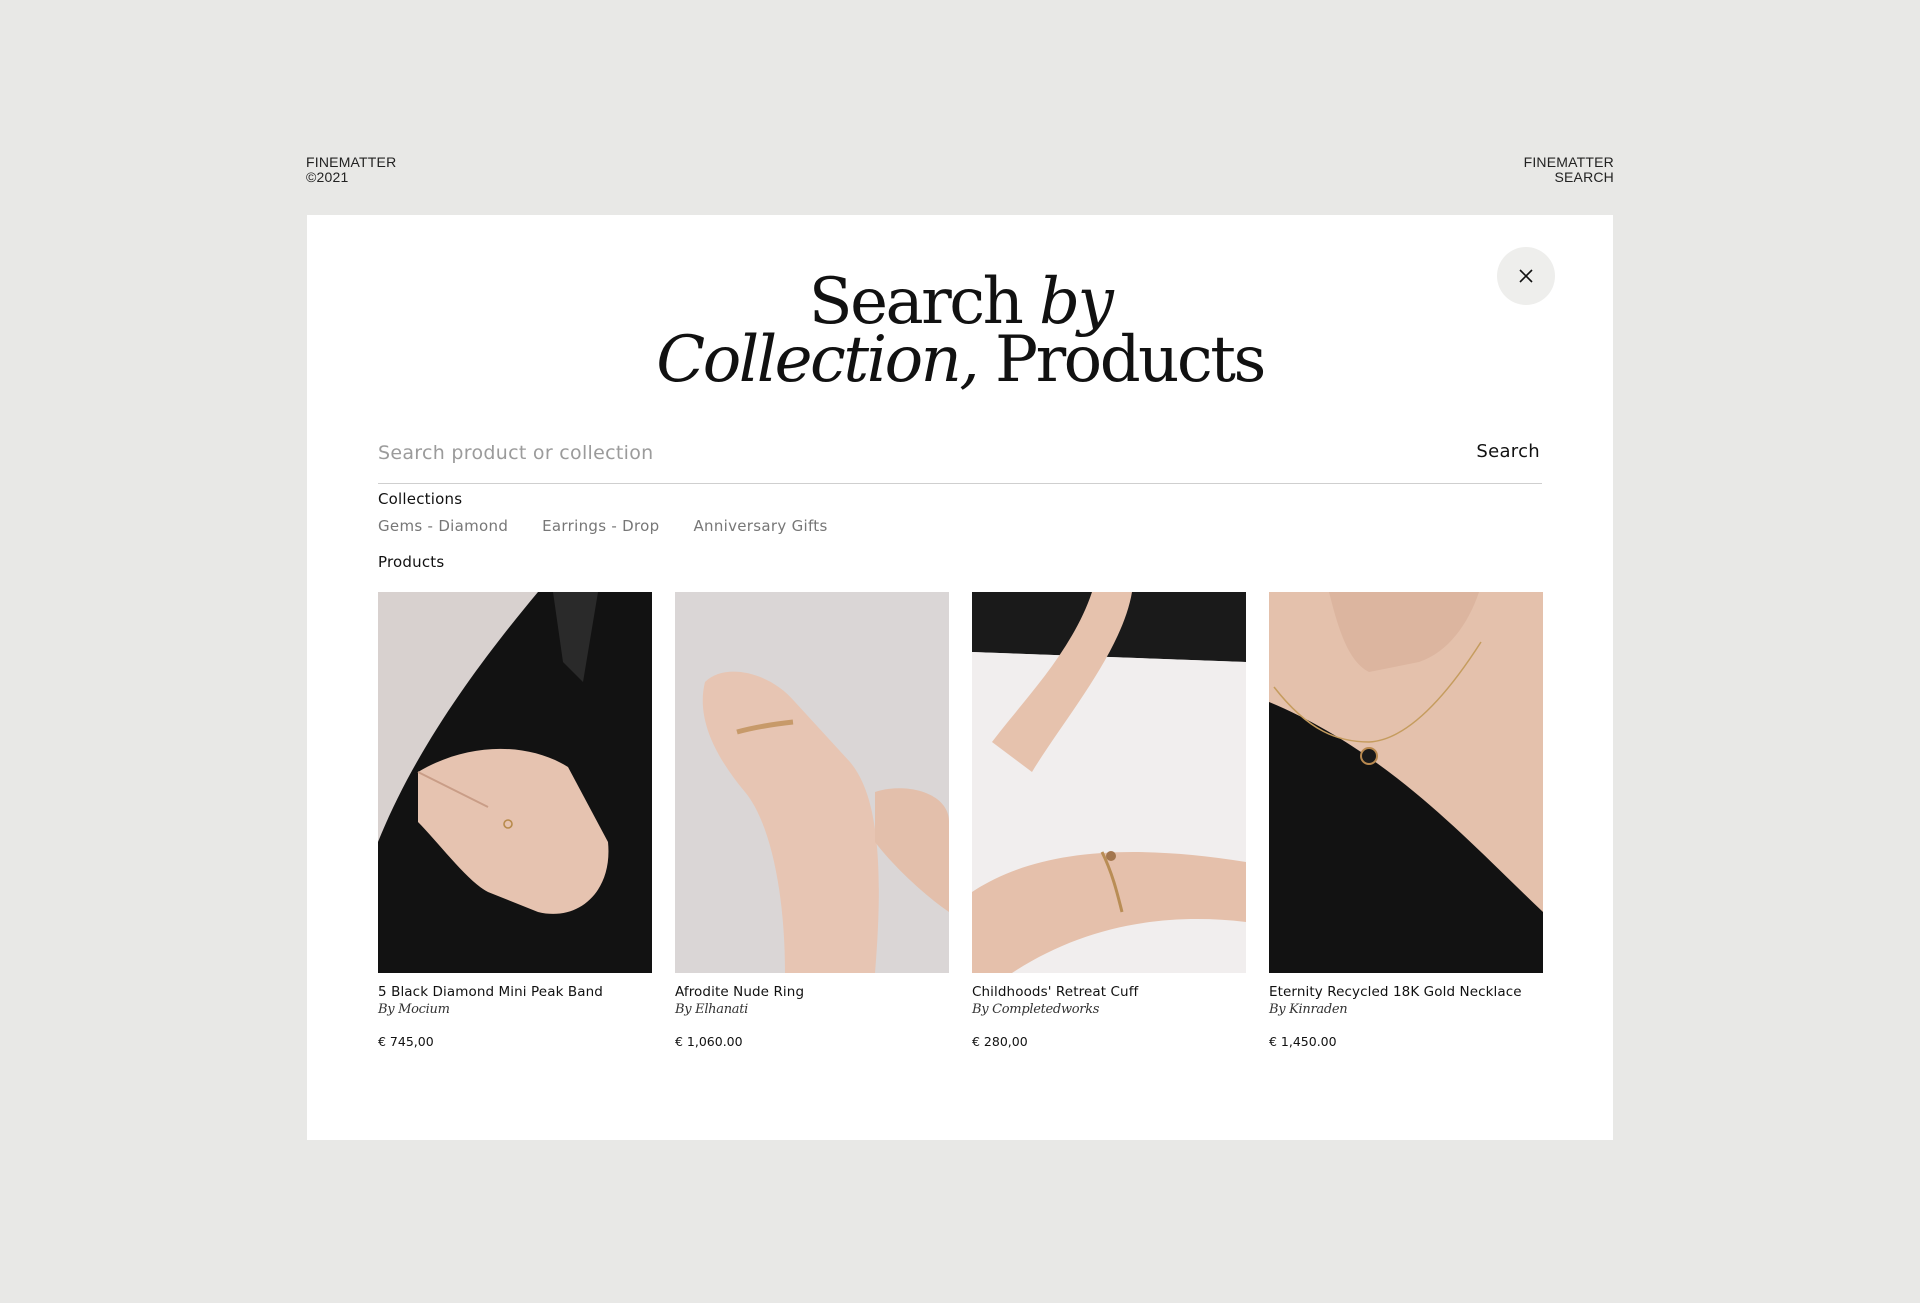 This screenshot has width=1920, height=1303. Describe the element at coordinates (406, 1041) in the screenshot. I see `product-price: € 745,00` at that location.